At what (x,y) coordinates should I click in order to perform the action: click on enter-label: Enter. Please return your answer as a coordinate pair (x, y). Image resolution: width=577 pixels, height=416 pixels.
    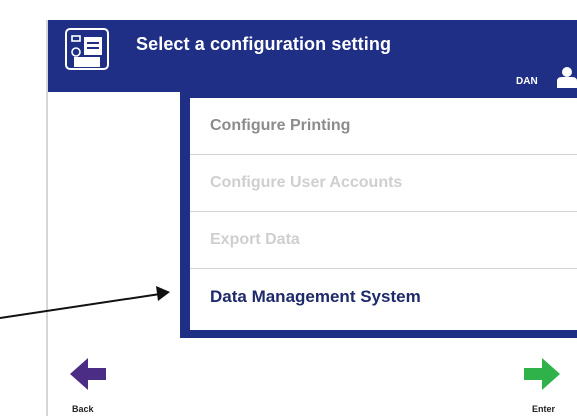
    Looking at the image, I should click on (544, 409).